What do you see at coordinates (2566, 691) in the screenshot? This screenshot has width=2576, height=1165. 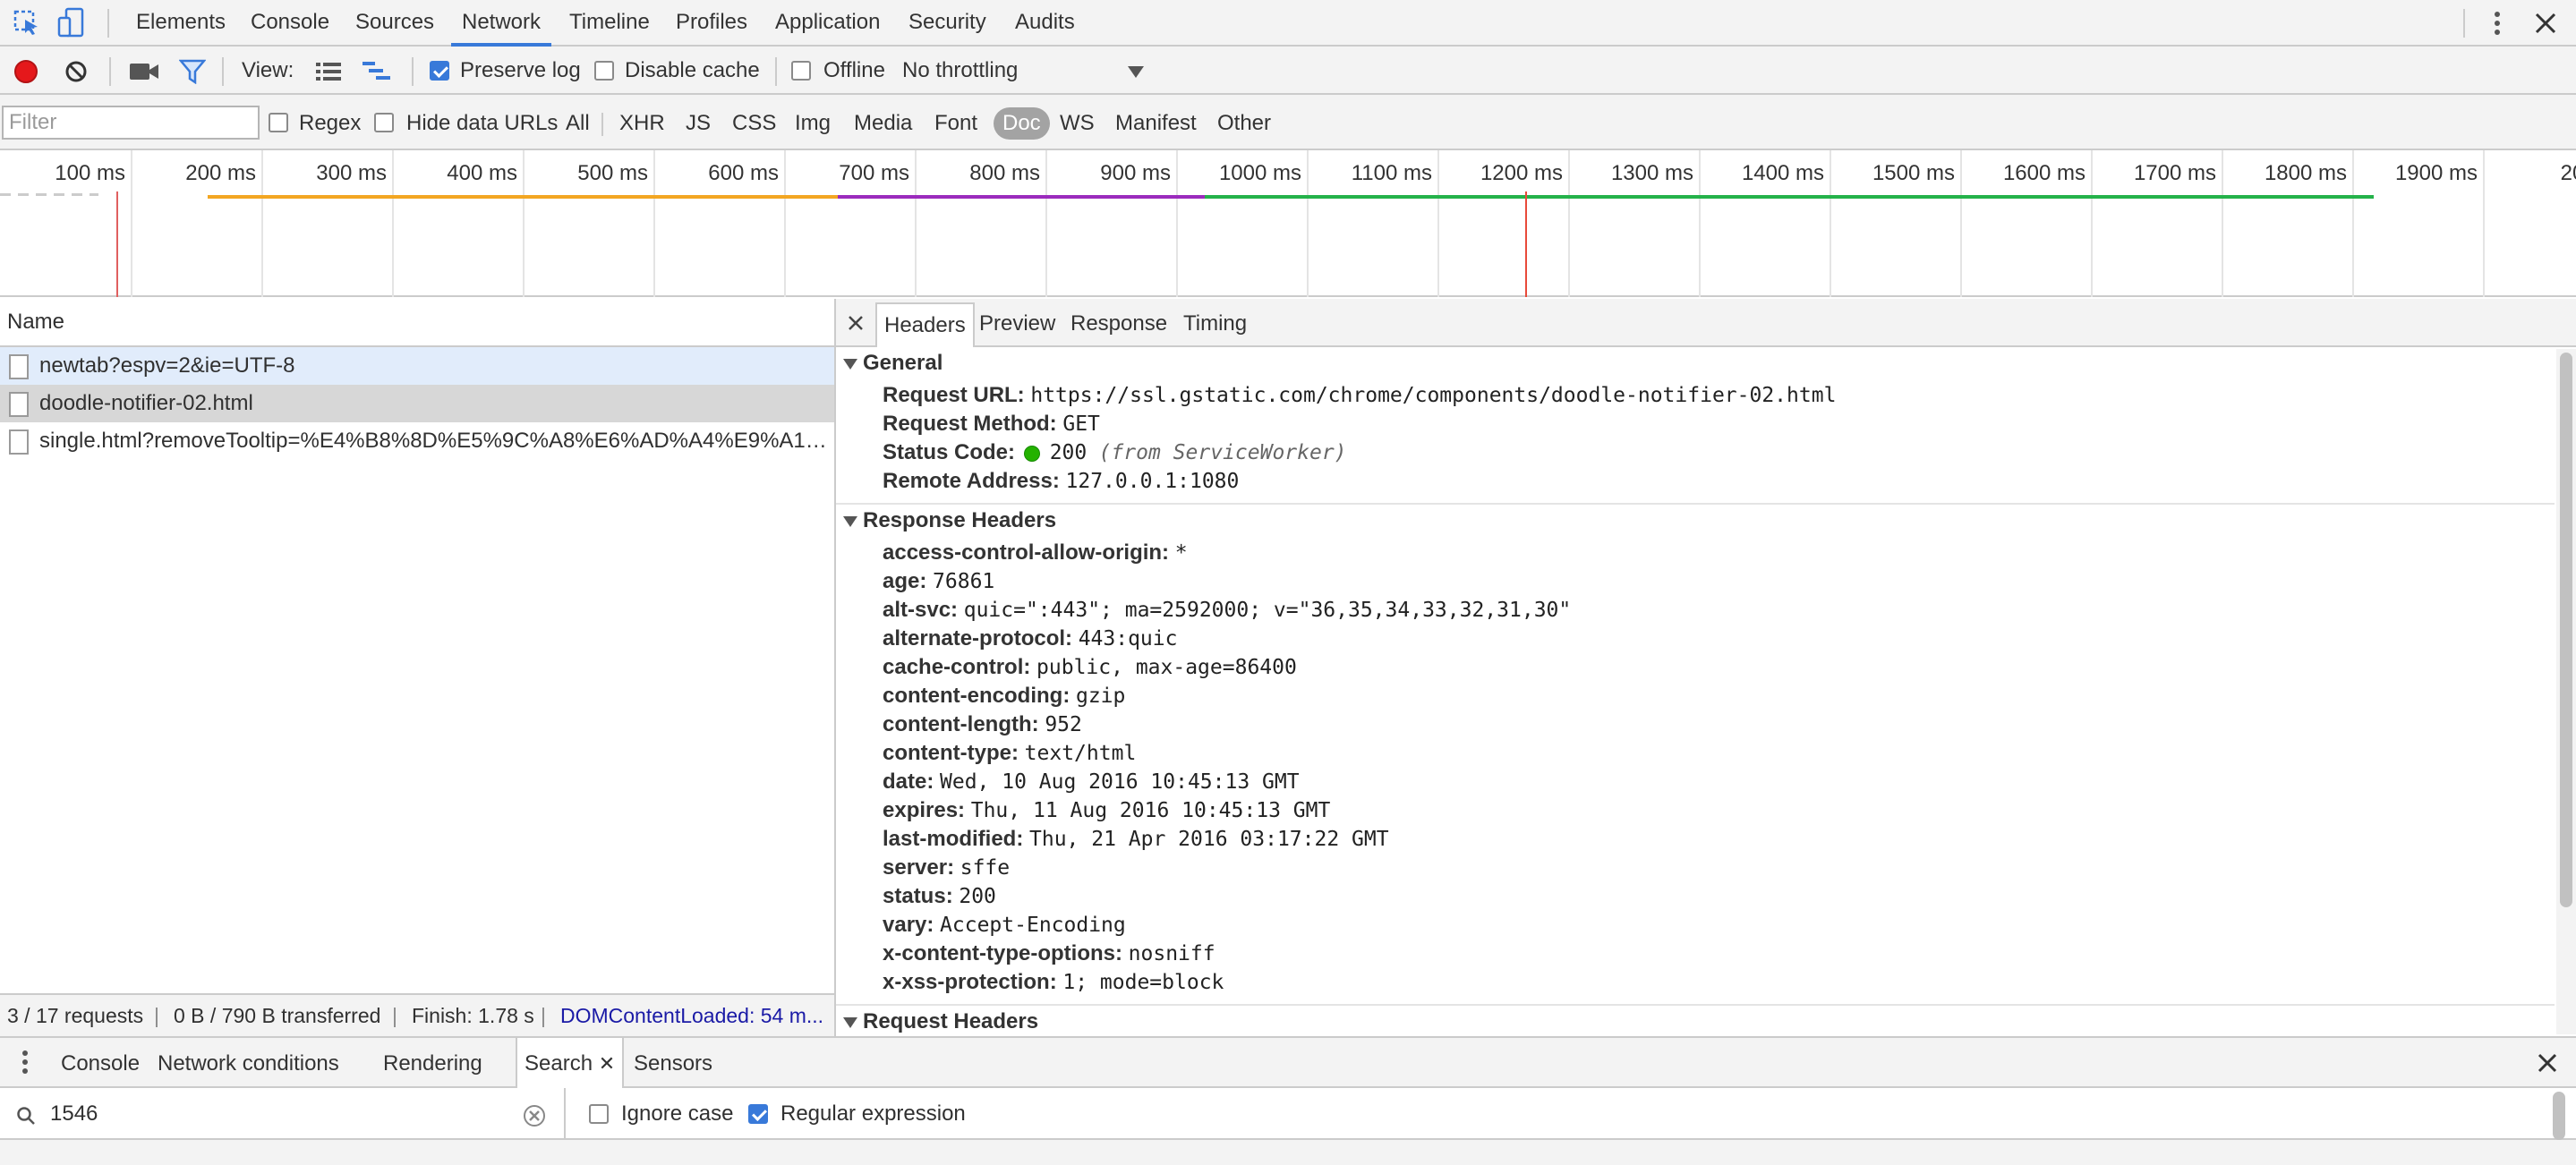 I see `details-scrollbar` at bounding box center [2566, 691].